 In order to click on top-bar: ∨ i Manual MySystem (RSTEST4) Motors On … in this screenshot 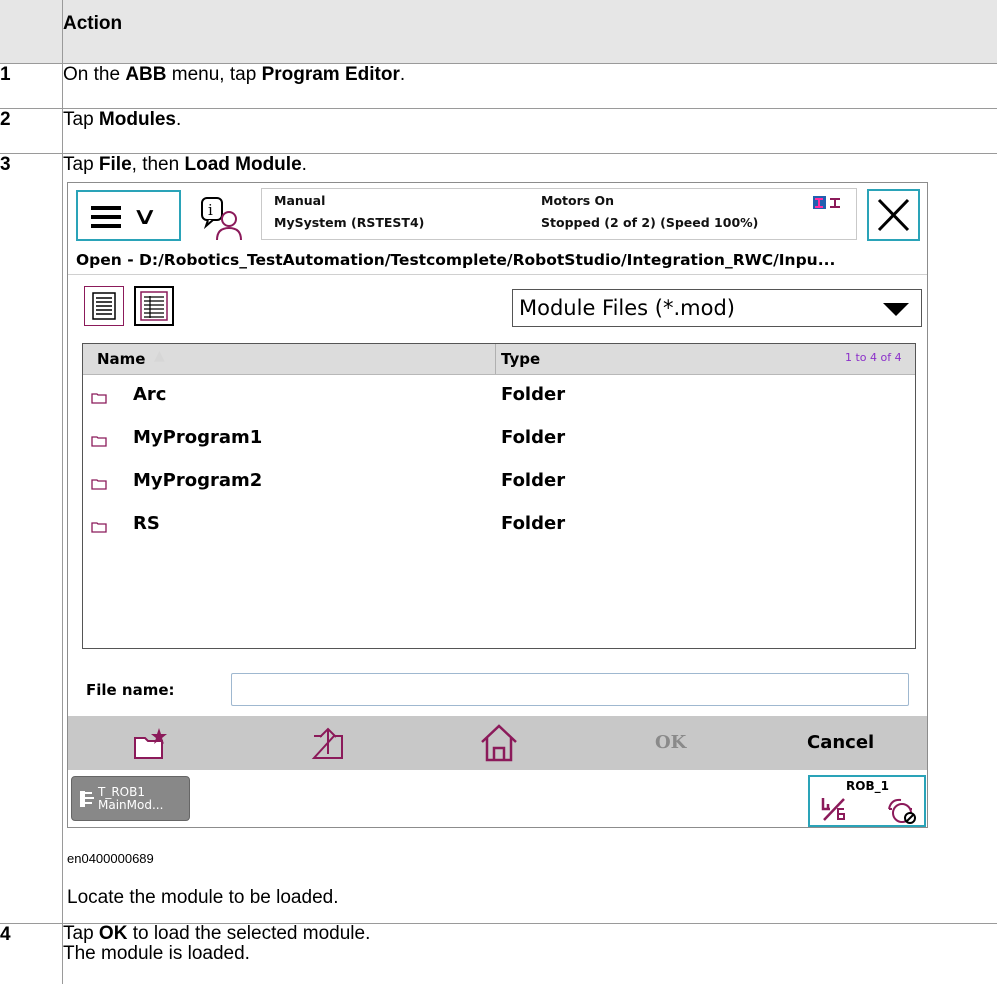, I will do `click(497, 215)`.